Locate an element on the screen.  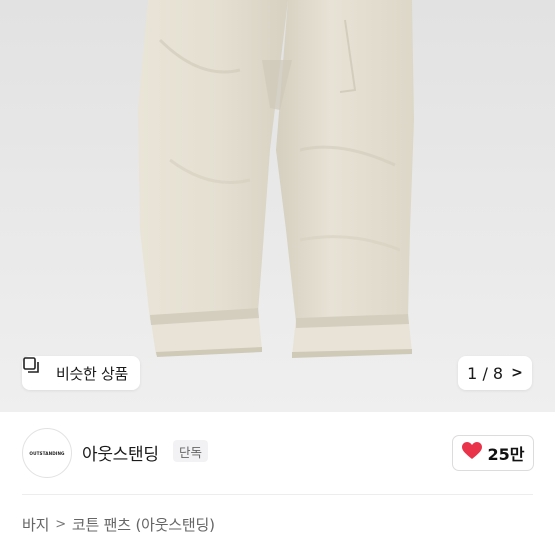
like-button: 25만 is located at coordinates (493, 453).